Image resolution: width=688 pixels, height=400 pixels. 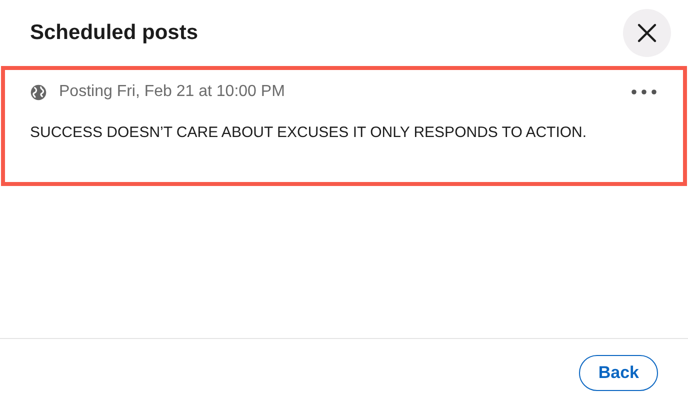 I want to click on dialog-title: Scheduled posts, so click(x=114, y=33).